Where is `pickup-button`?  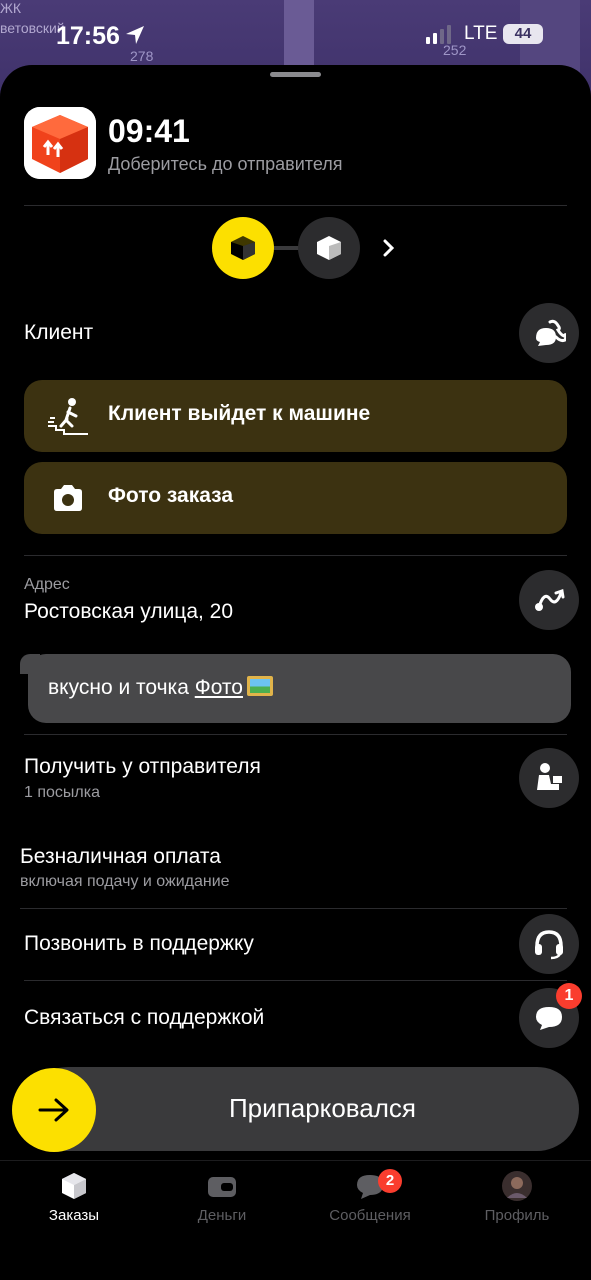
pickup-button is located at coordinates (549, 778).